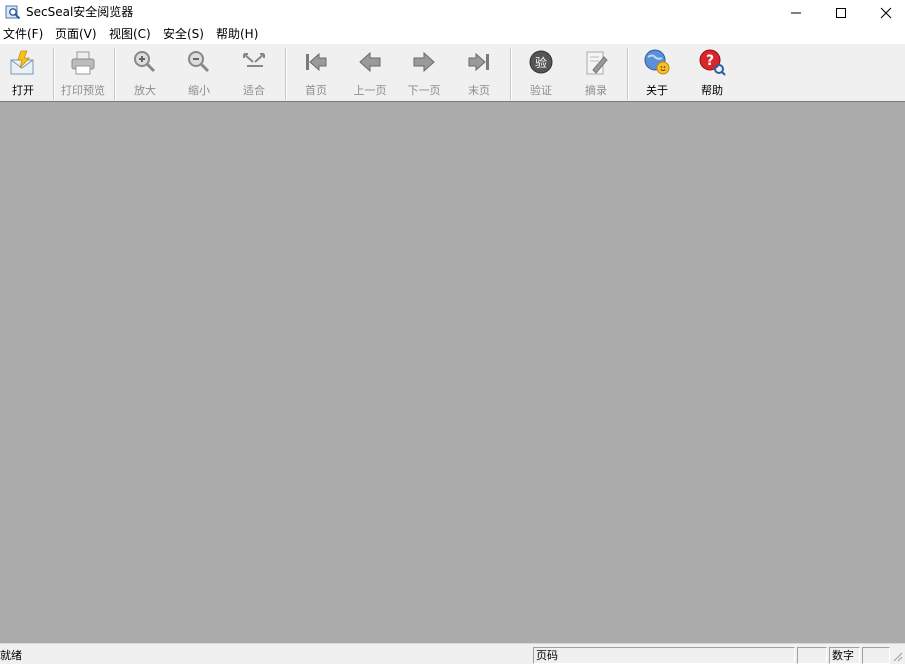 The image size is (905, 664). I want to click on maximize-button, so click(841, 12).